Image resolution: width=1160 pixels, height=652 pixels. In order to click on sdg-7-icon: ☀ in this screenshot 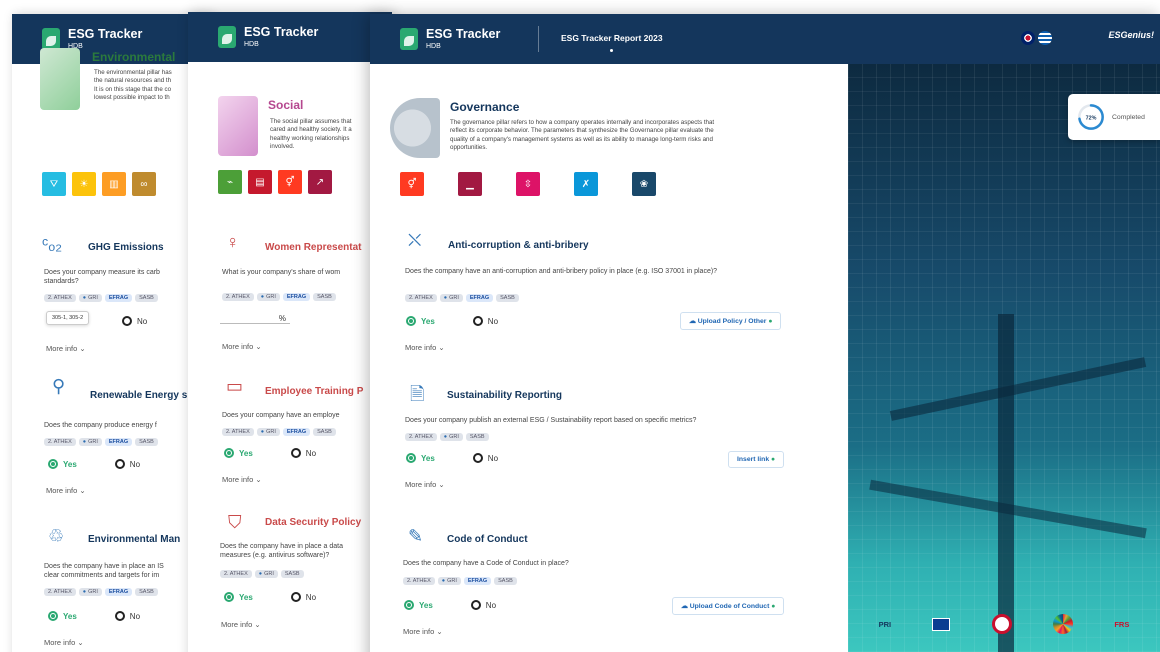, I will do `click(84, 184)`.